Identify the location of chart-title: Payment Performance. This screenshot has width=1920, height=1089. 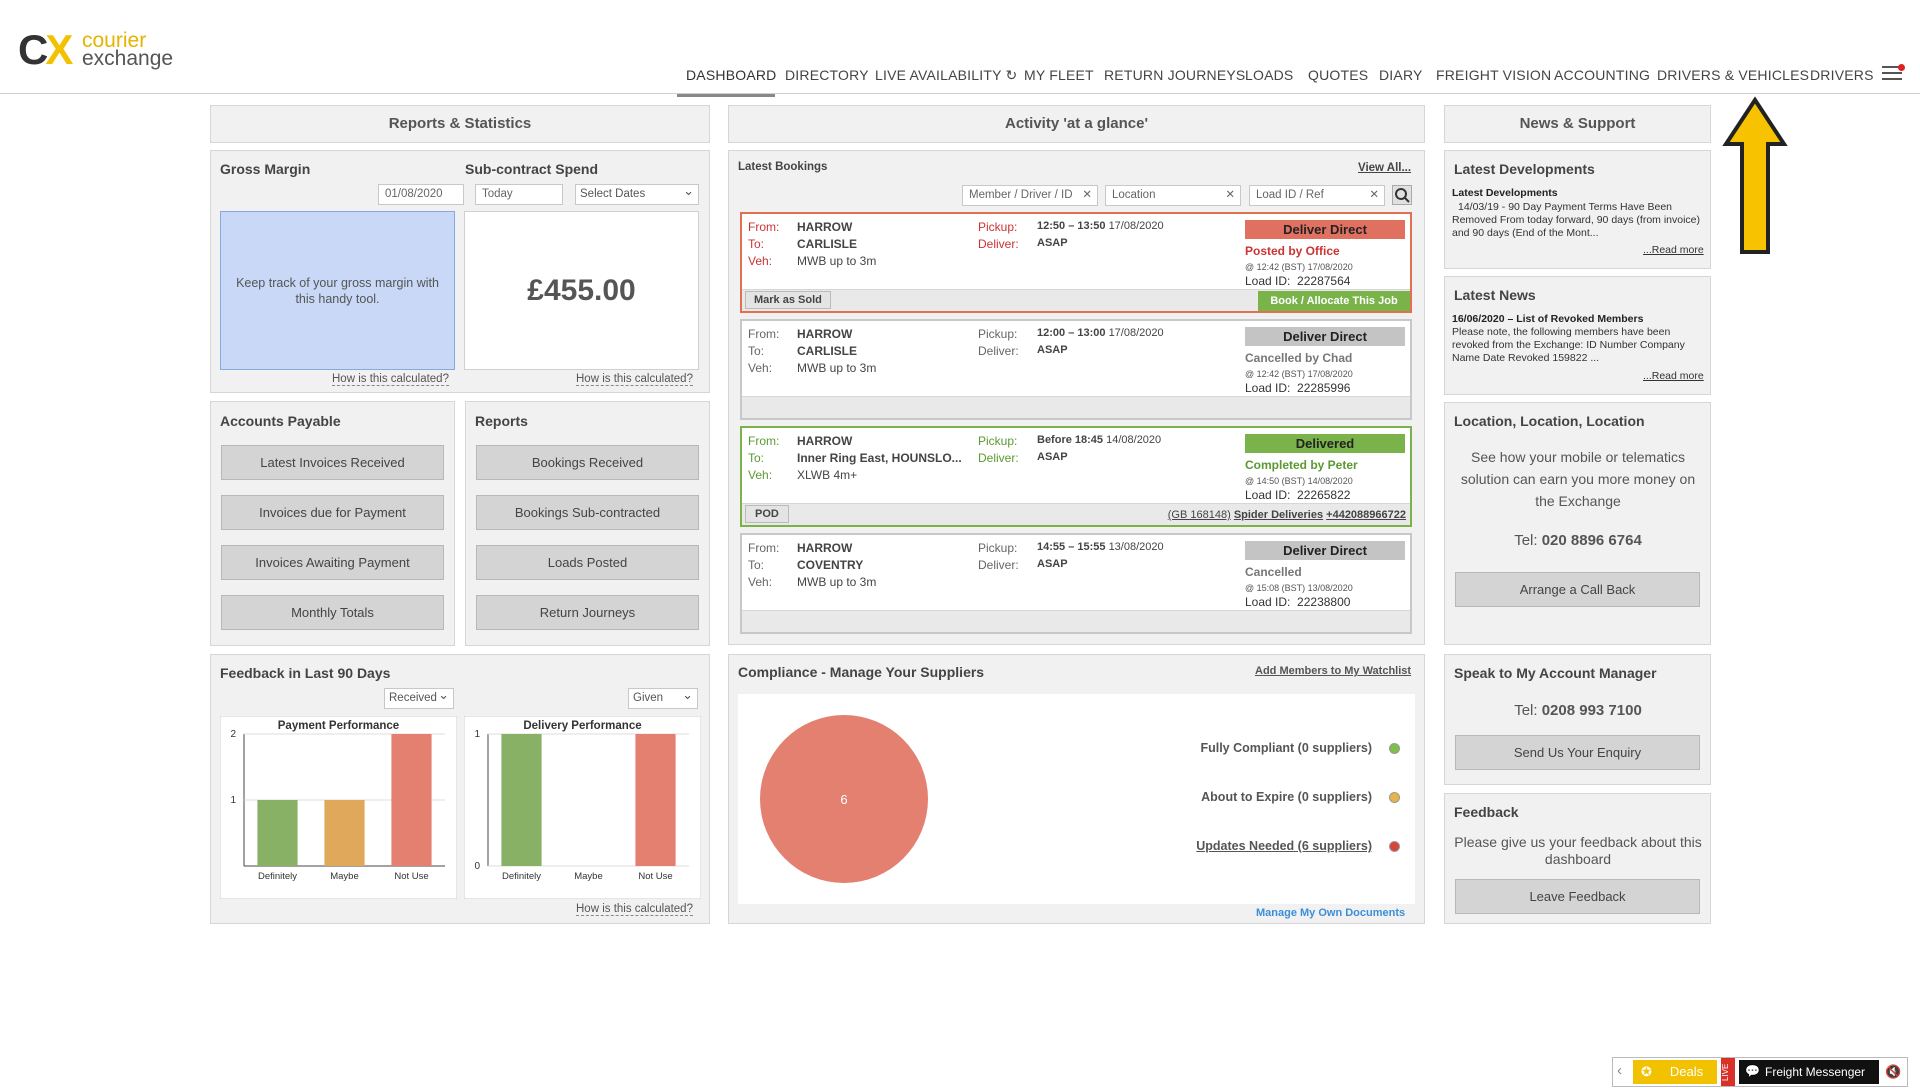
(338, 726).